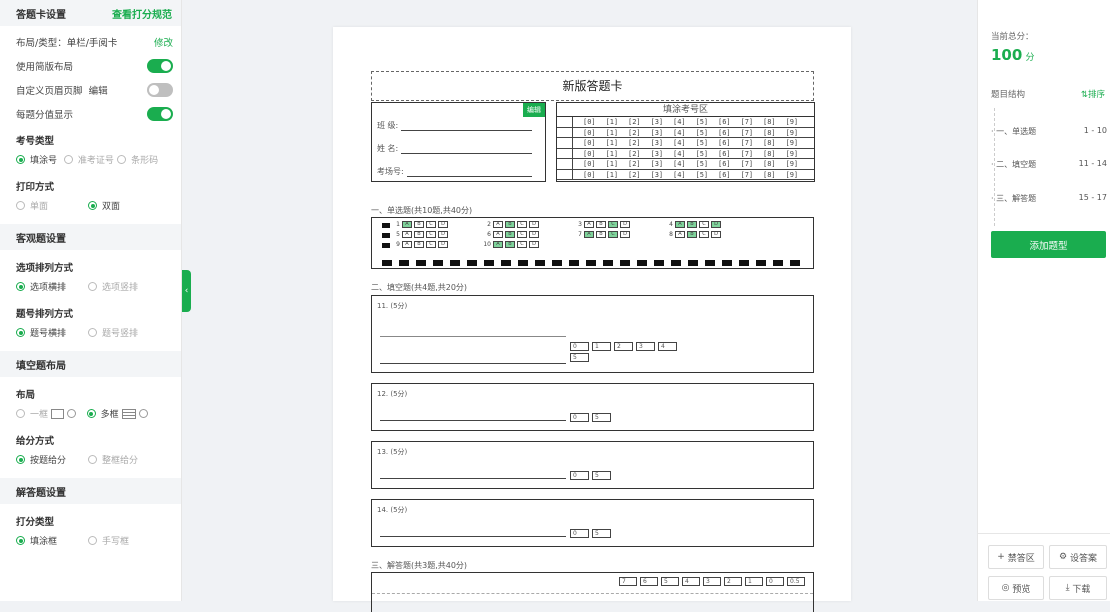 The width and height of the screenshot is (1110, 612). What do you see at coordinates (657, 133) in the screenshot?
I see `digit-bubble: [3]` at bounding box center [657, 133].